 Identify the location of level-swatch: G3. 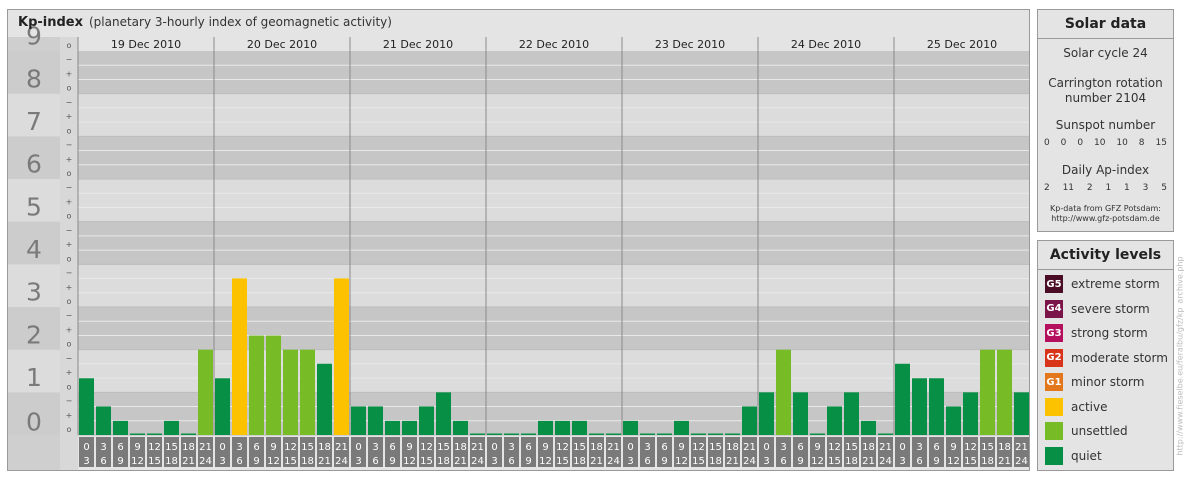
(1054, 333).